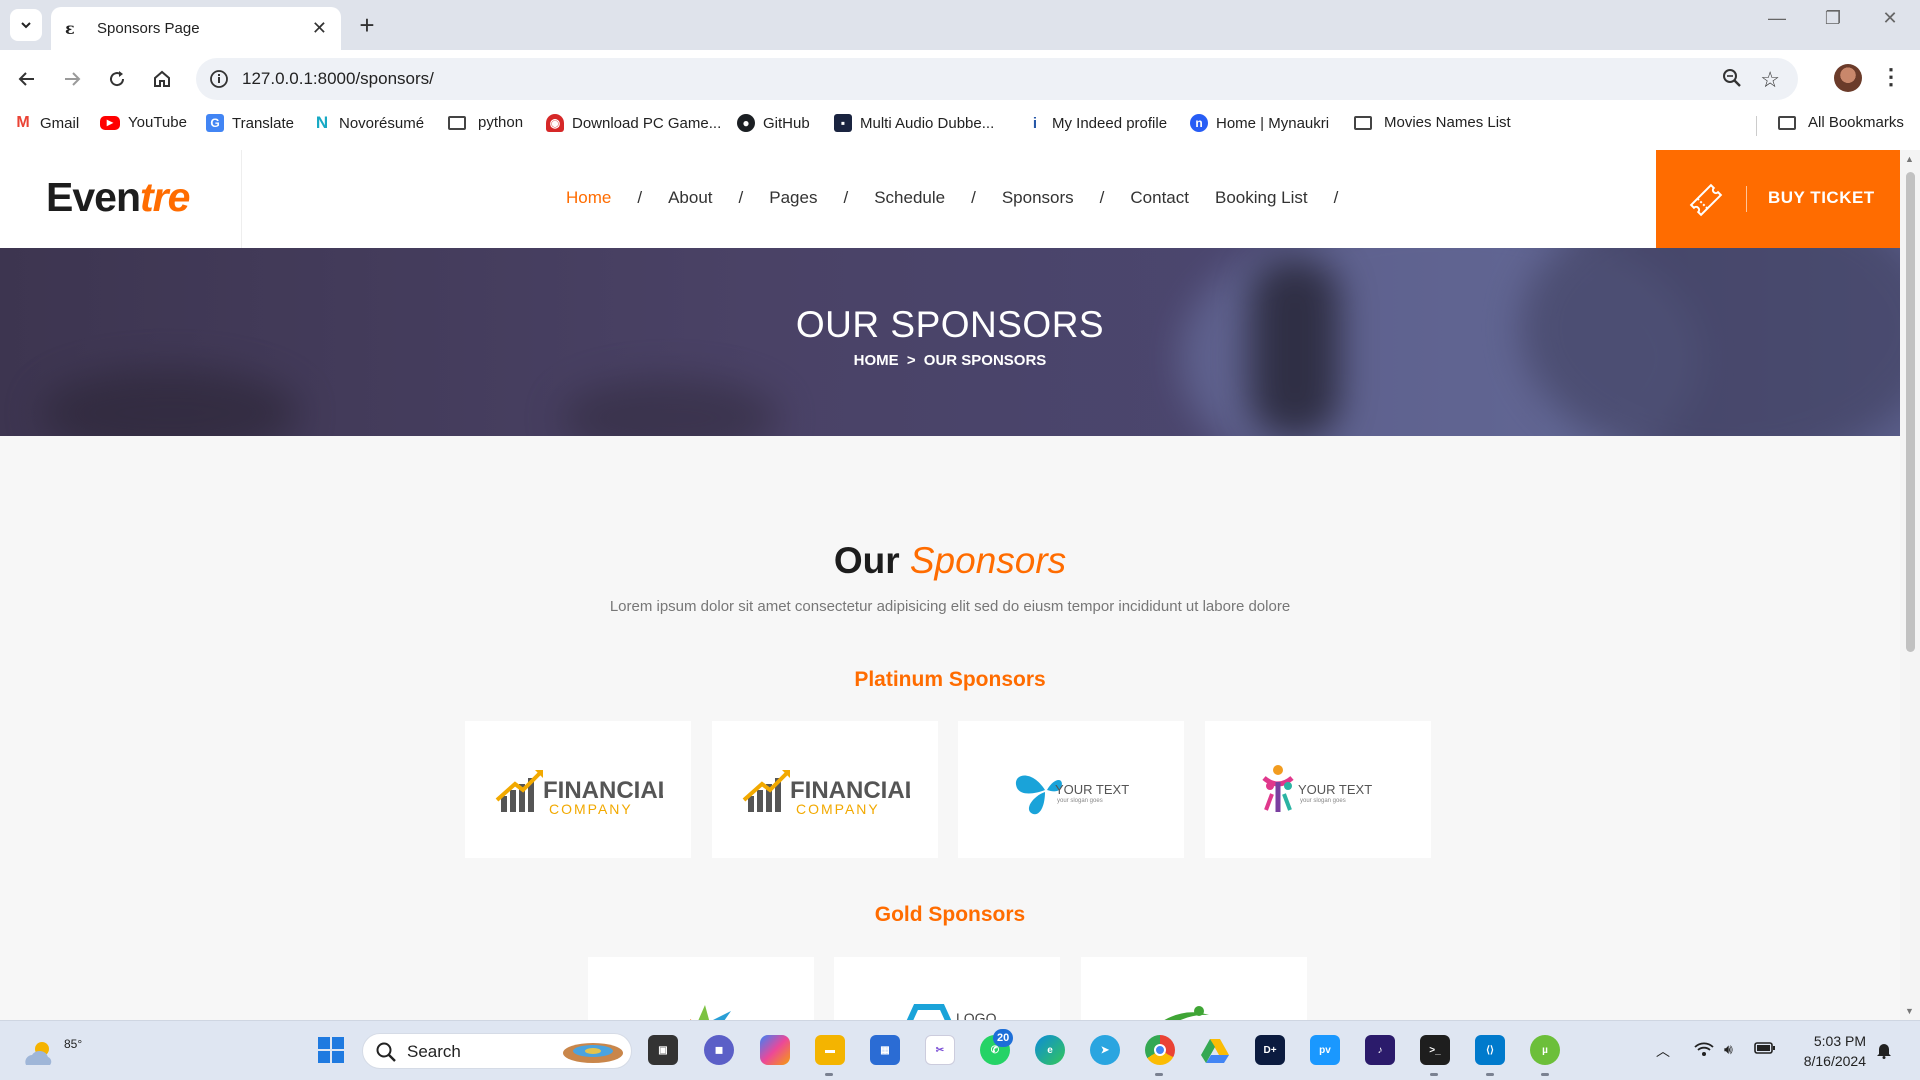 The image size is (1920, 1080). I want to click on sponsor-name: LOGO, so click(976, 1015).